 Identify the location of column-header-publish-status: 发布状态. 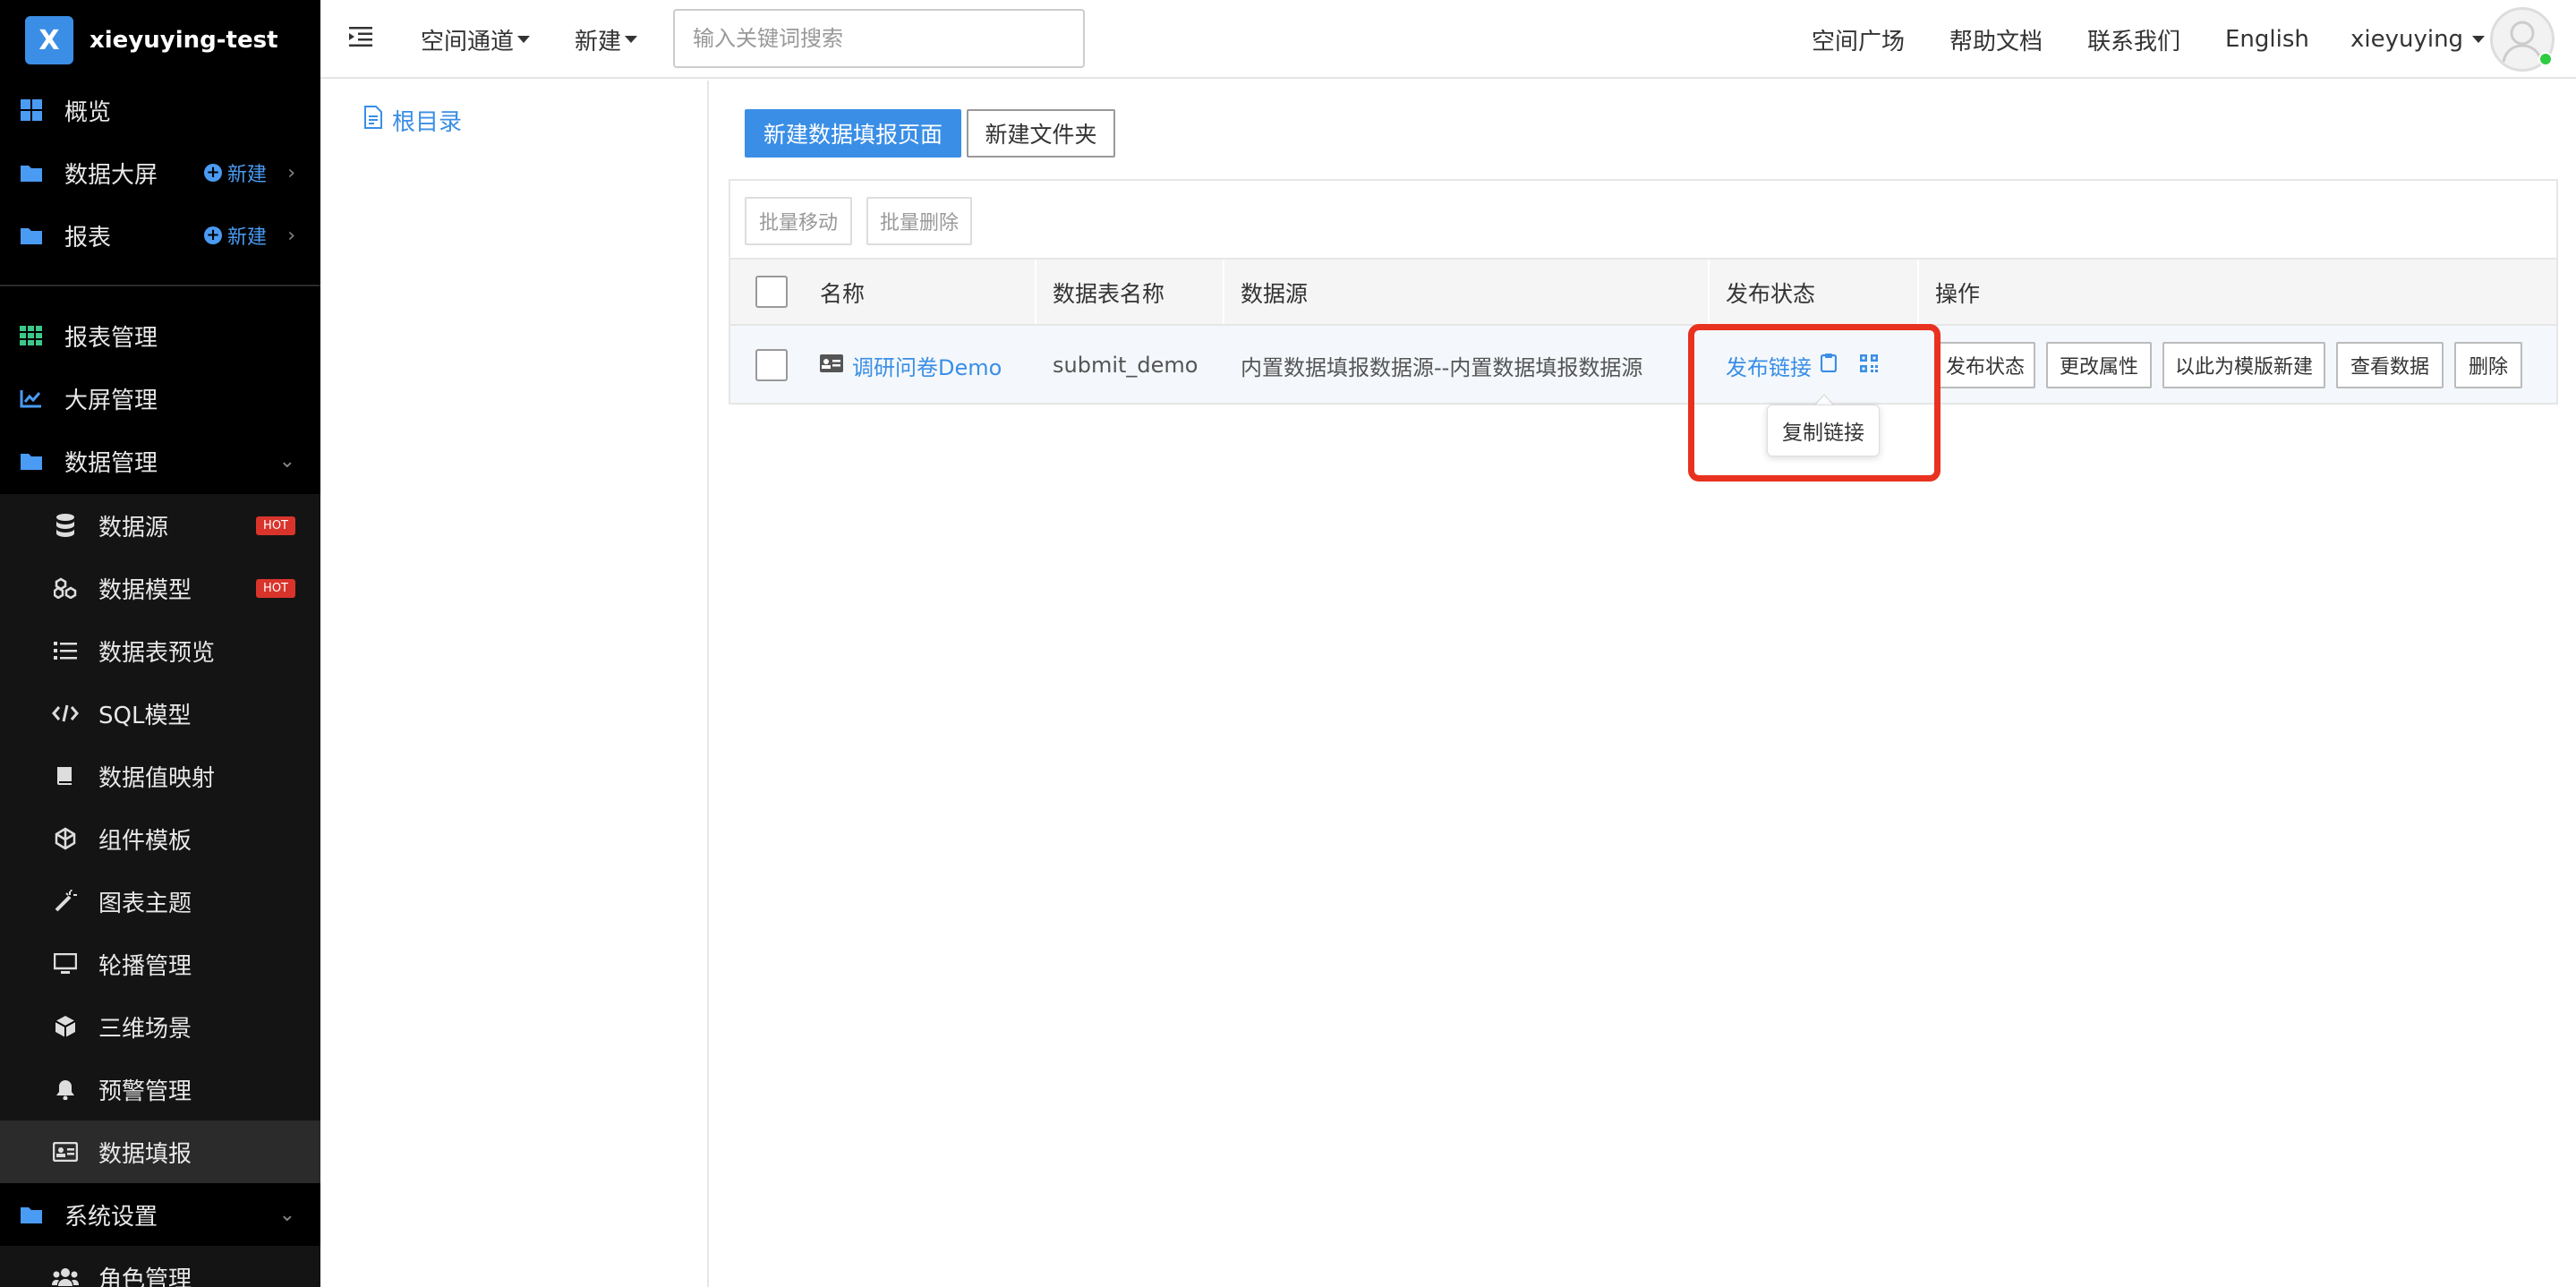
(1771, 294).